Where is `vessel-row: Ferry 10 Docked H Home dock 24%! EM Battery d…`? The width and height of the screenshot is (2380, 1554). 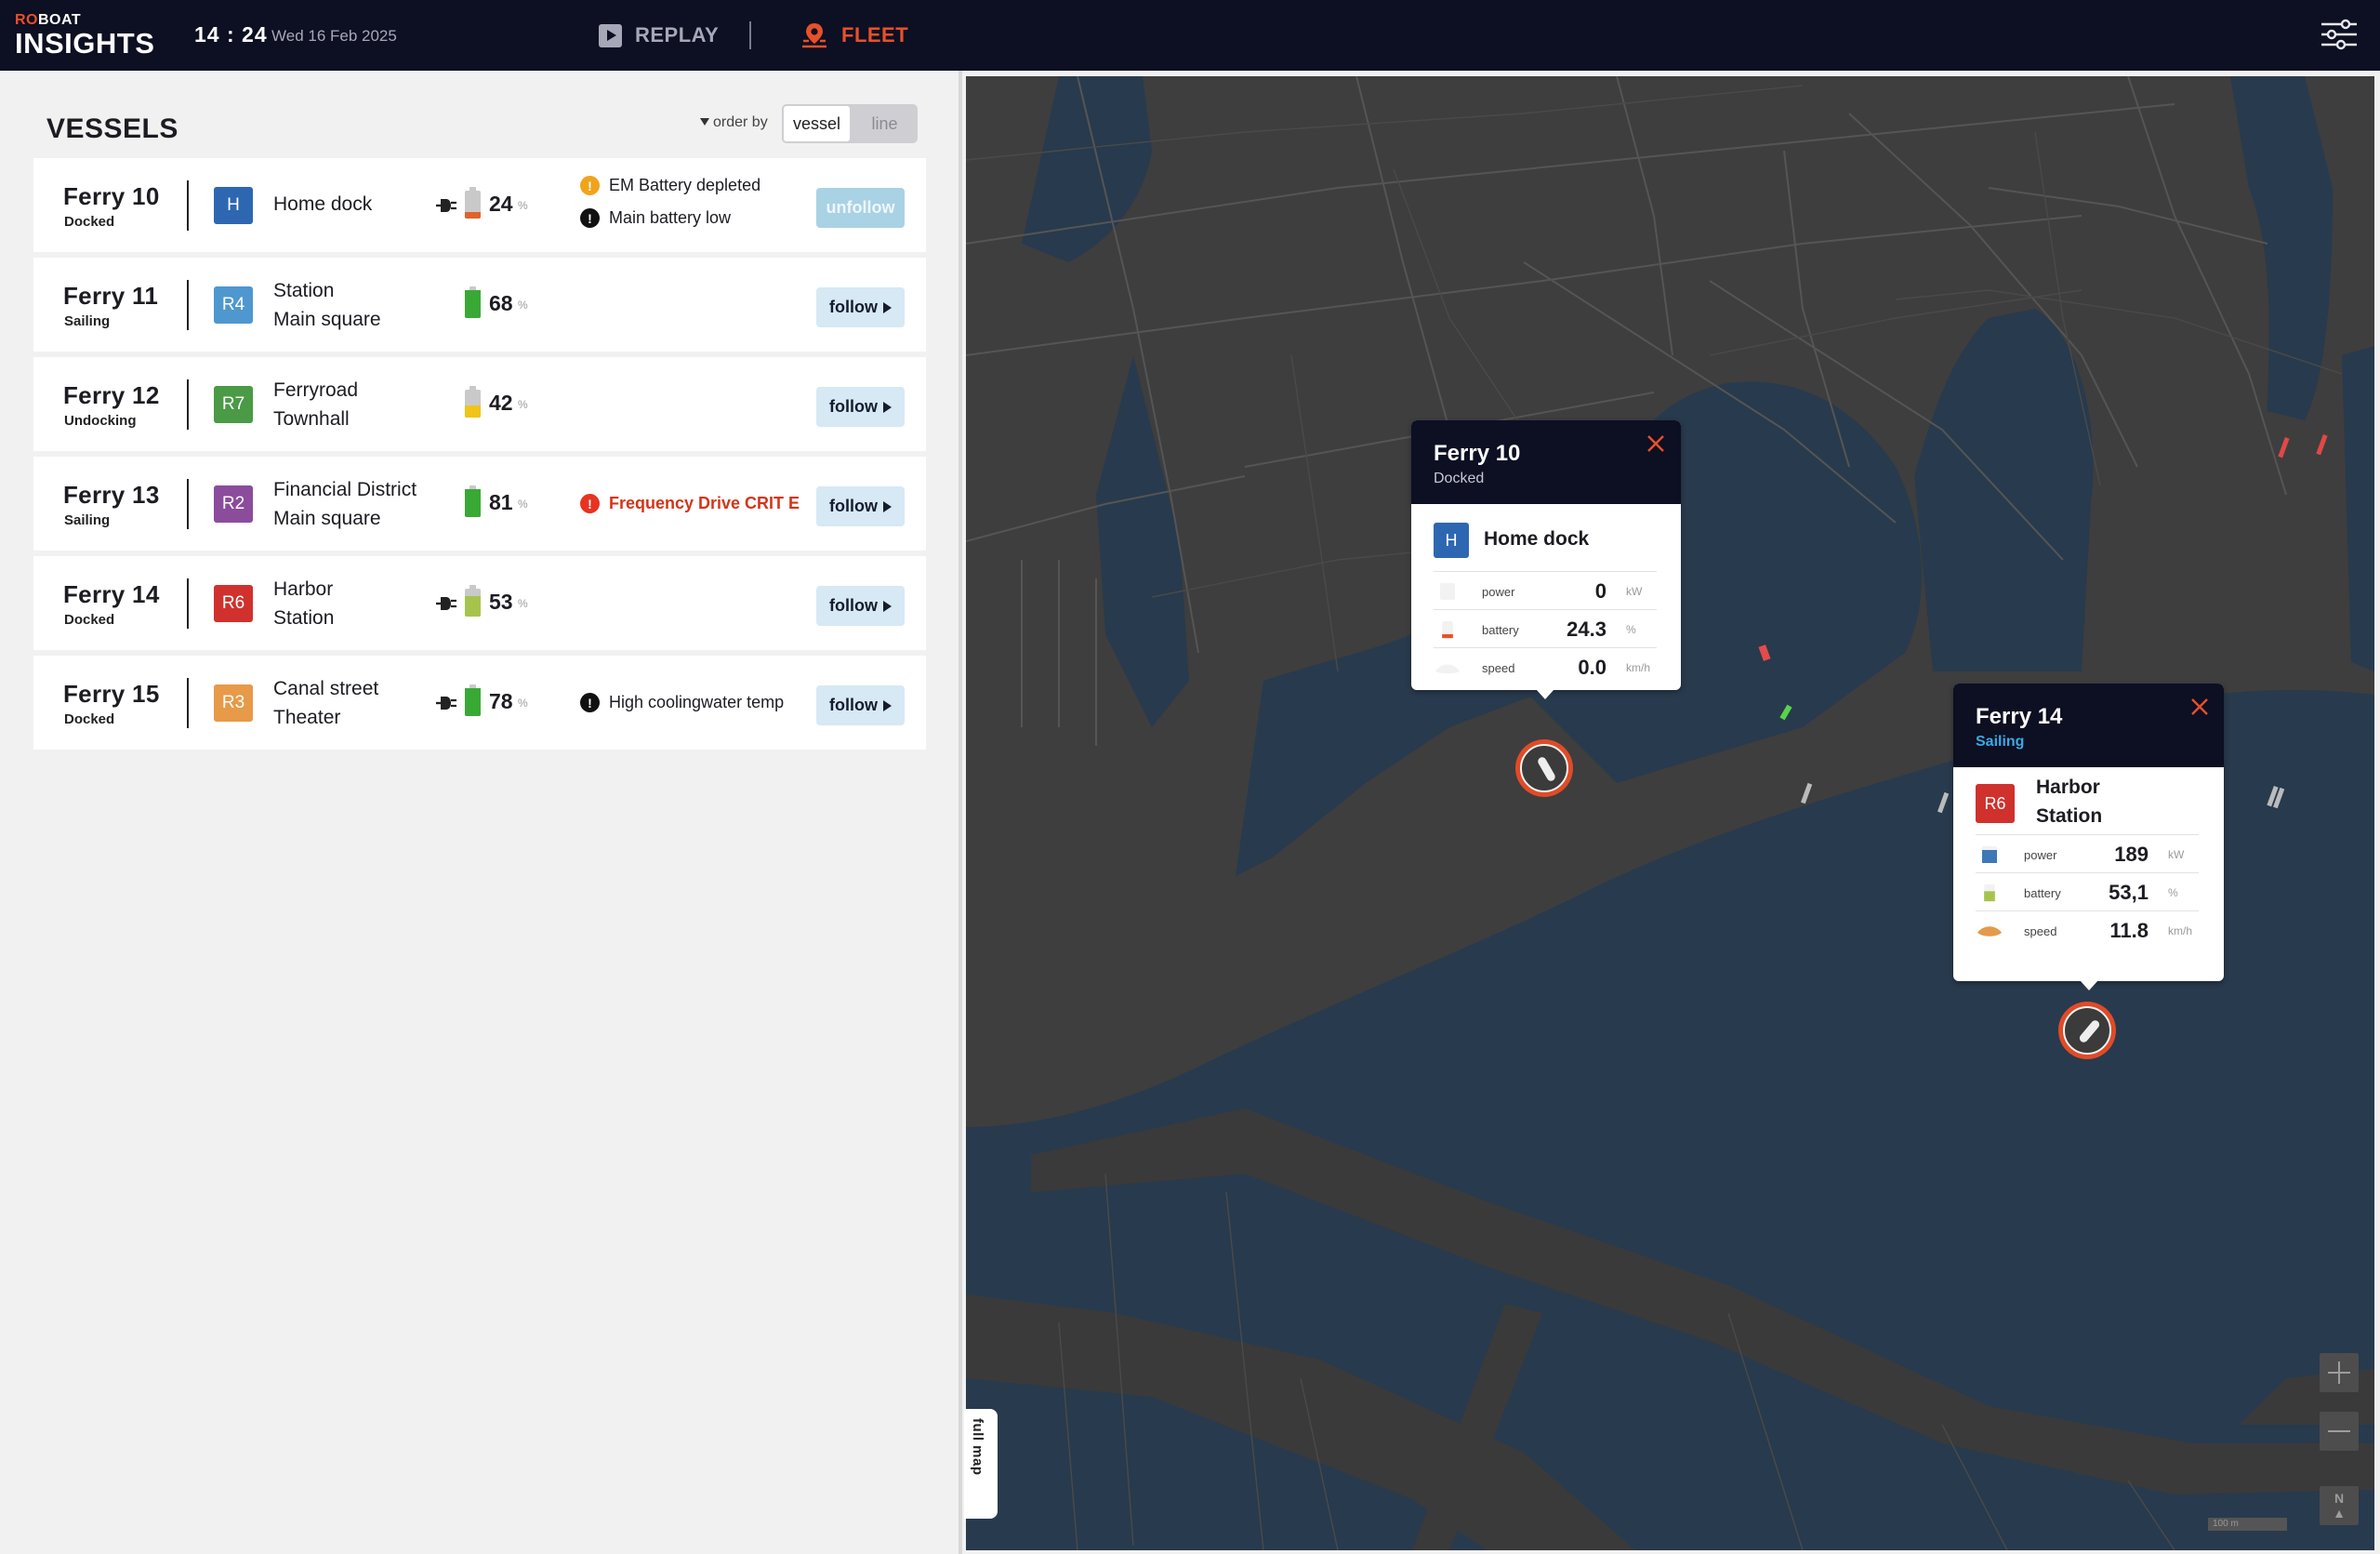 vessel-row: Ferry 10 Docked H Home dock 24%! EM Battery d… is located at coordinates (479, 205).